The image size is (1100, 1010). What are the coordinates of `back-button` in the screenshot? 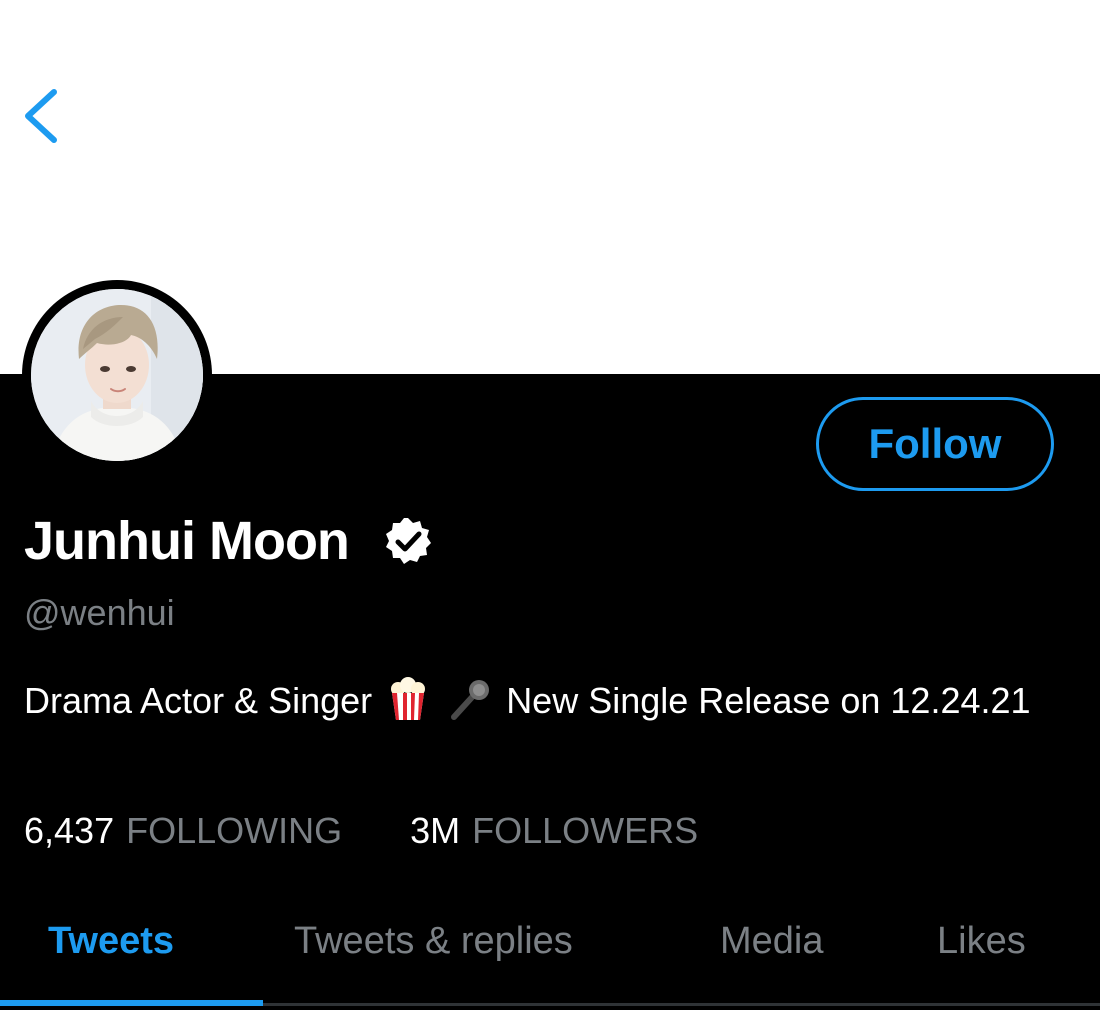 It's located at (43, 116).